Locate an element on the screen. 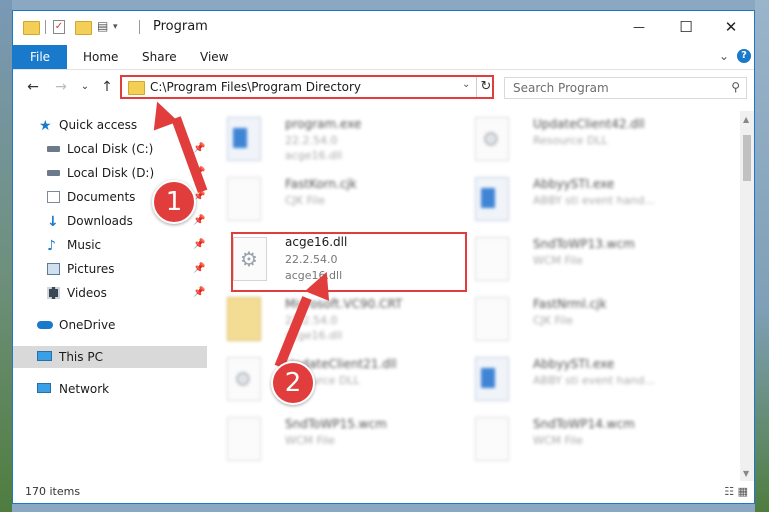  file-type: Resource DLL is located at coordinates (570, 140).